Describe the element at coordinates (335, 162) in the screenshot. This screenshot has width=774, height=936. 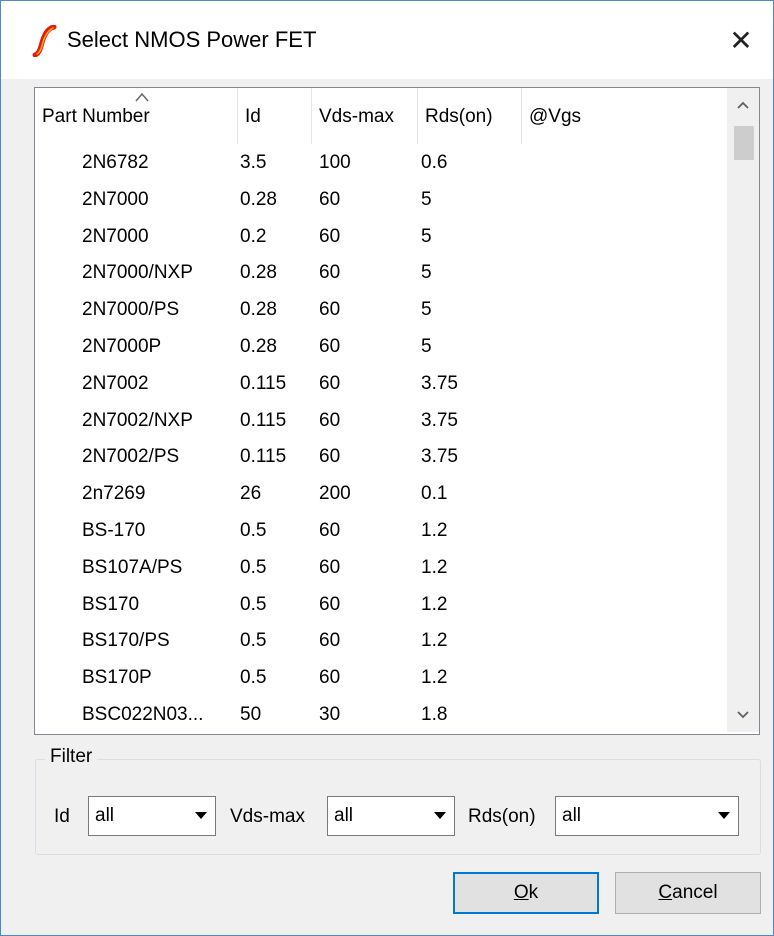
I see `table-cell: 100` at that location.